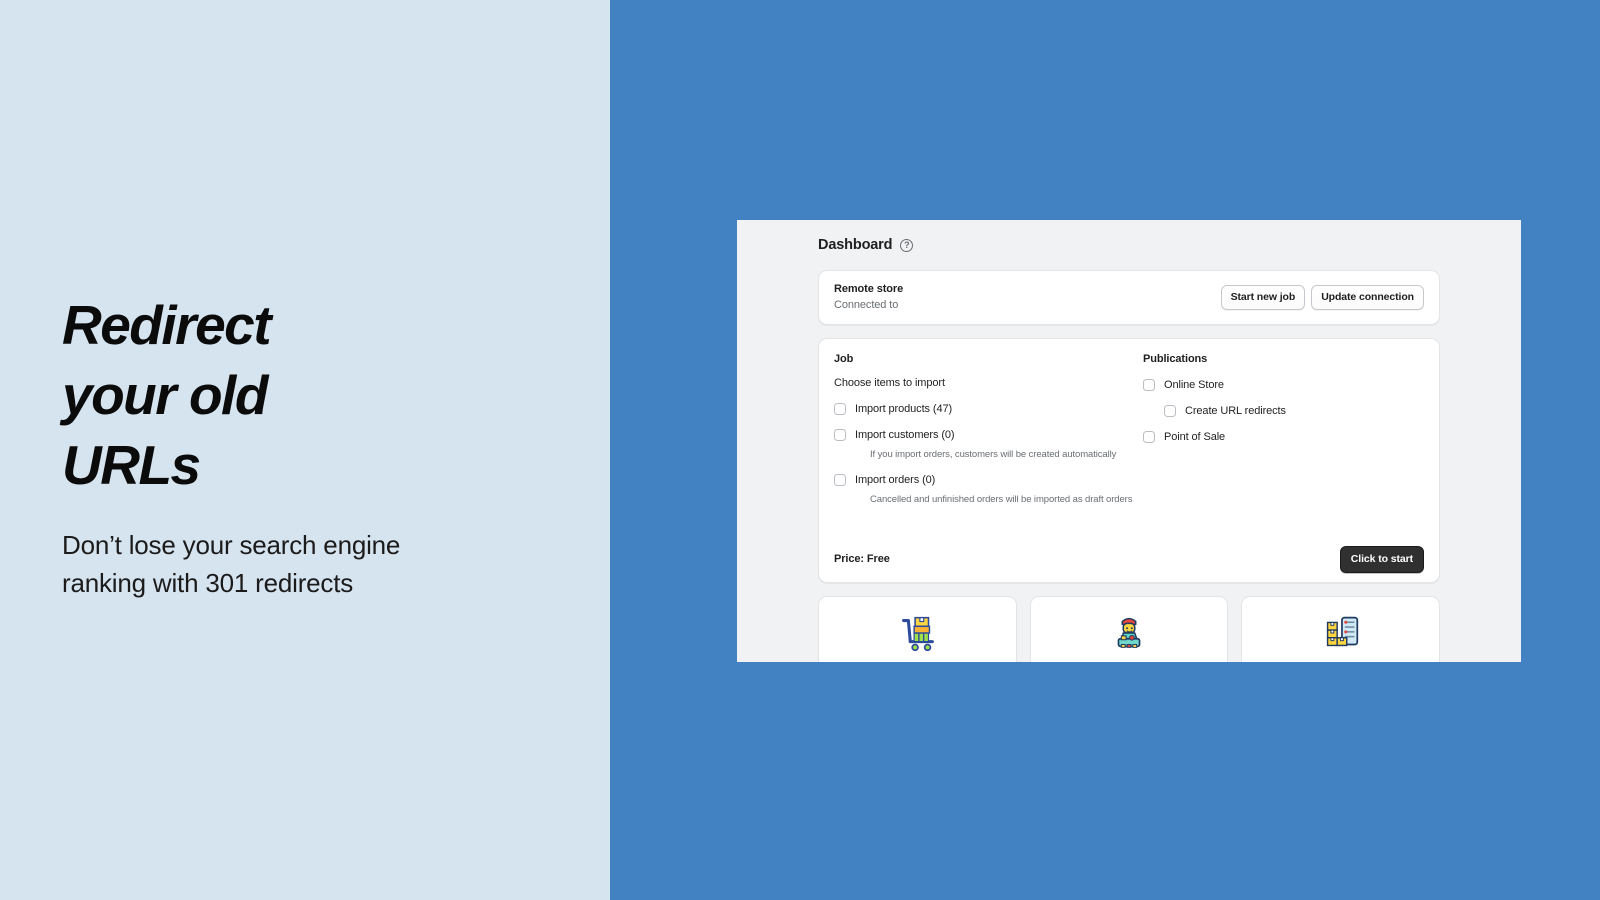 This screenshot has height=900, width=1600. I want to click on publication-point-of-sale-row: Point of Sale, so click(1283, 437).